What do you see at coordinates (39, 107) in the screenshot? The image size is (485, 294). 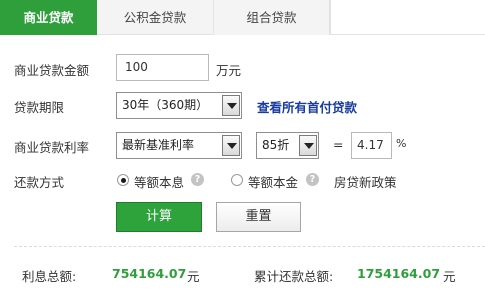 I see `term-label: 贷款期限` at bounding box center [39, 107].